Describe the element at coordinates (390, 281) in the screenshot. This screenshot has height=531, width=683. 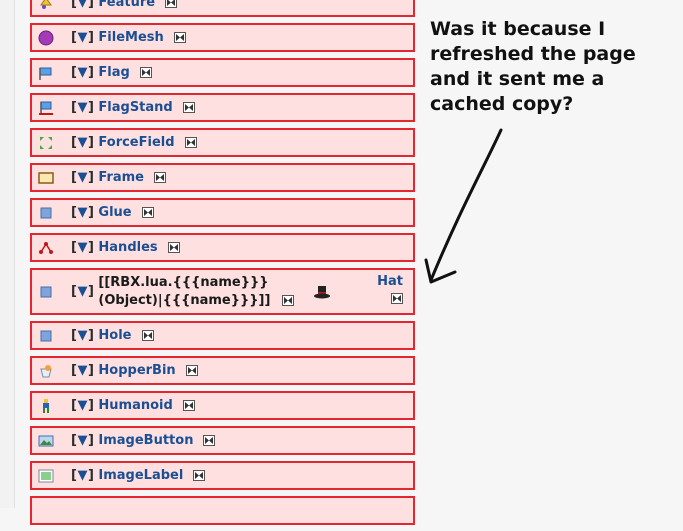
I see `hat-link: Hat` at that location.